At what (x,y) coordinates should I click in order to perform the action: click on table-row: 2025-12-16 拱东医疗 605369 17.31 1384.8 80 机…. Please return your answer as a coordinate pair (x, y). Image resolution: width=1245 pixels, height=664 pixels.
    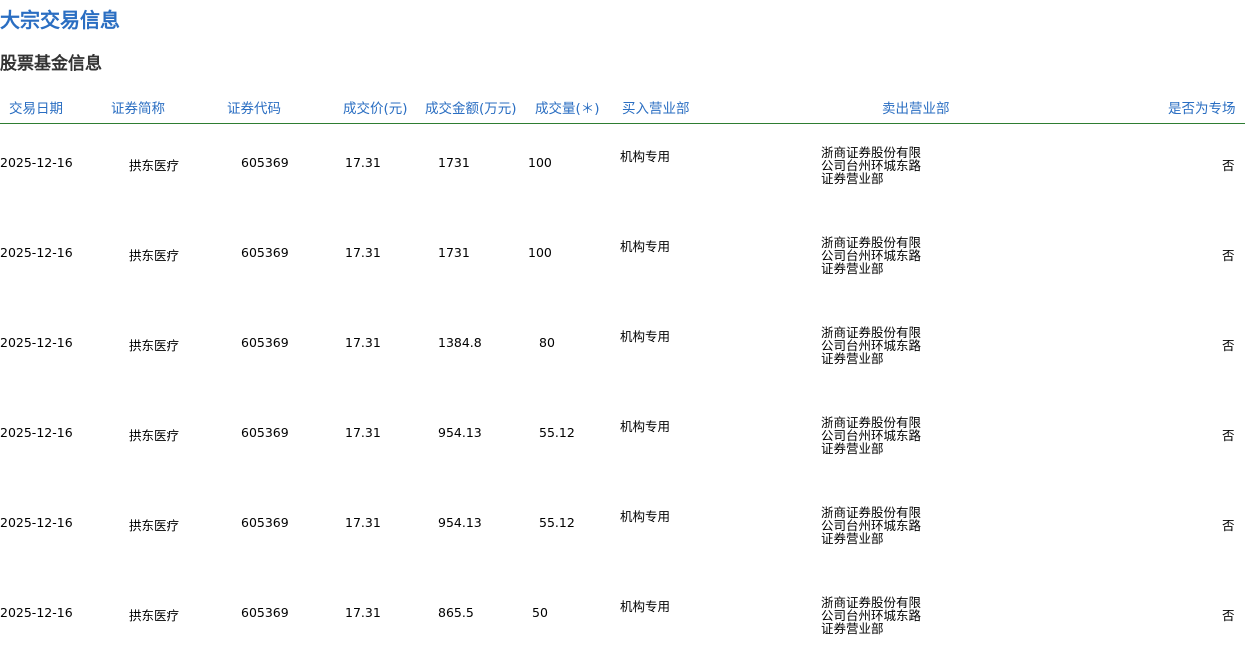
    Looking at the image, I should click on (622, 349).